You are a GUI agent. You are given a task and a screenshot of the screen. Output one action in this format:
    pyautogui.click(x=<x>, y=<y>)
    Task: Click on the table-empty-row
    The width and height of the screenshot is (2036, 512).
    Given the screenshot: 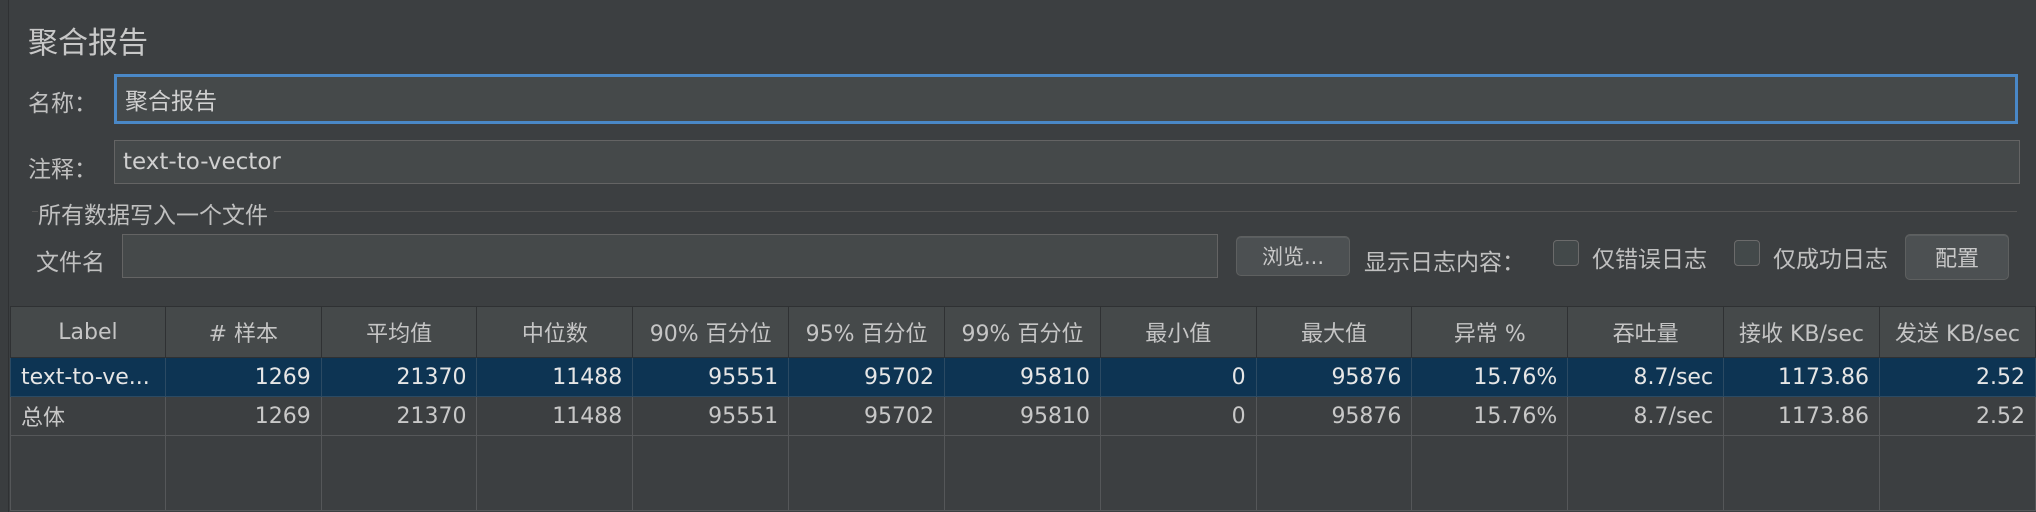 What is the action you would take?
    pyautogui.click(x=1023, y=473)
    